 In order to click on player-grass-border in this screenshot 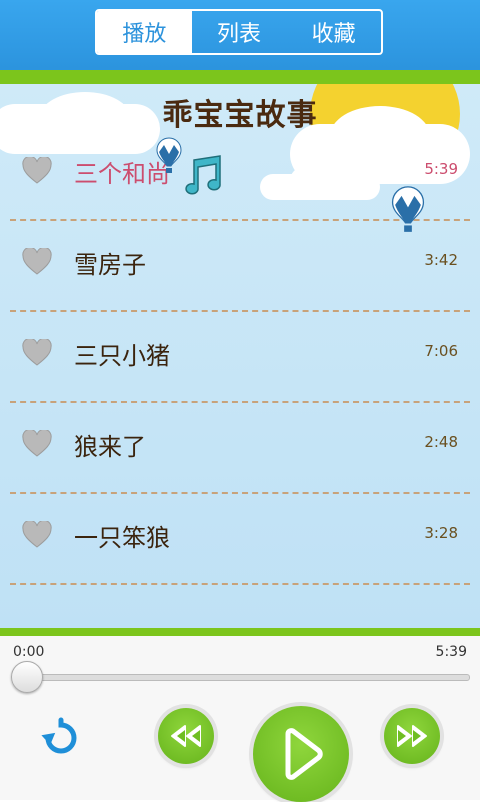, I will do `click(240, 632)`.